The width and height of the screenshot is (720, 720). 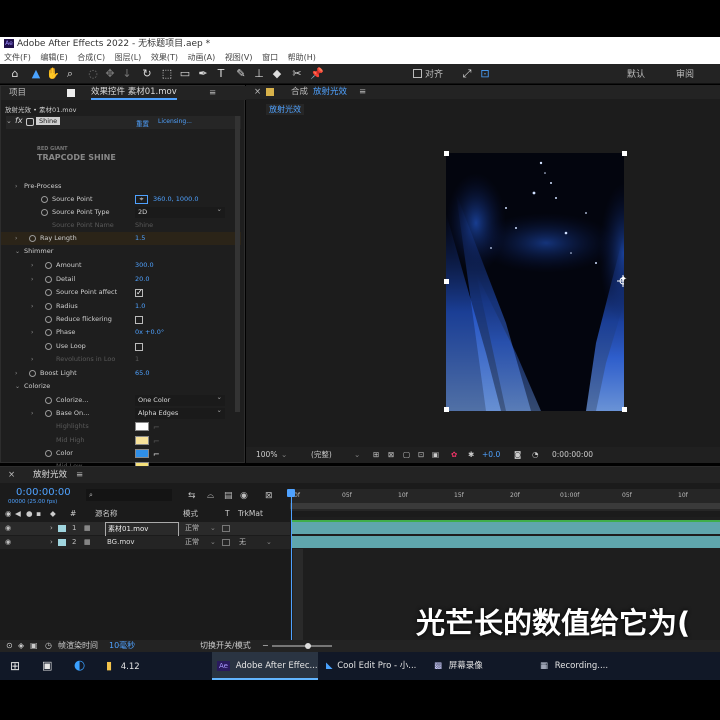 I want to click on property-checkbox, so click(x=139, y=347).